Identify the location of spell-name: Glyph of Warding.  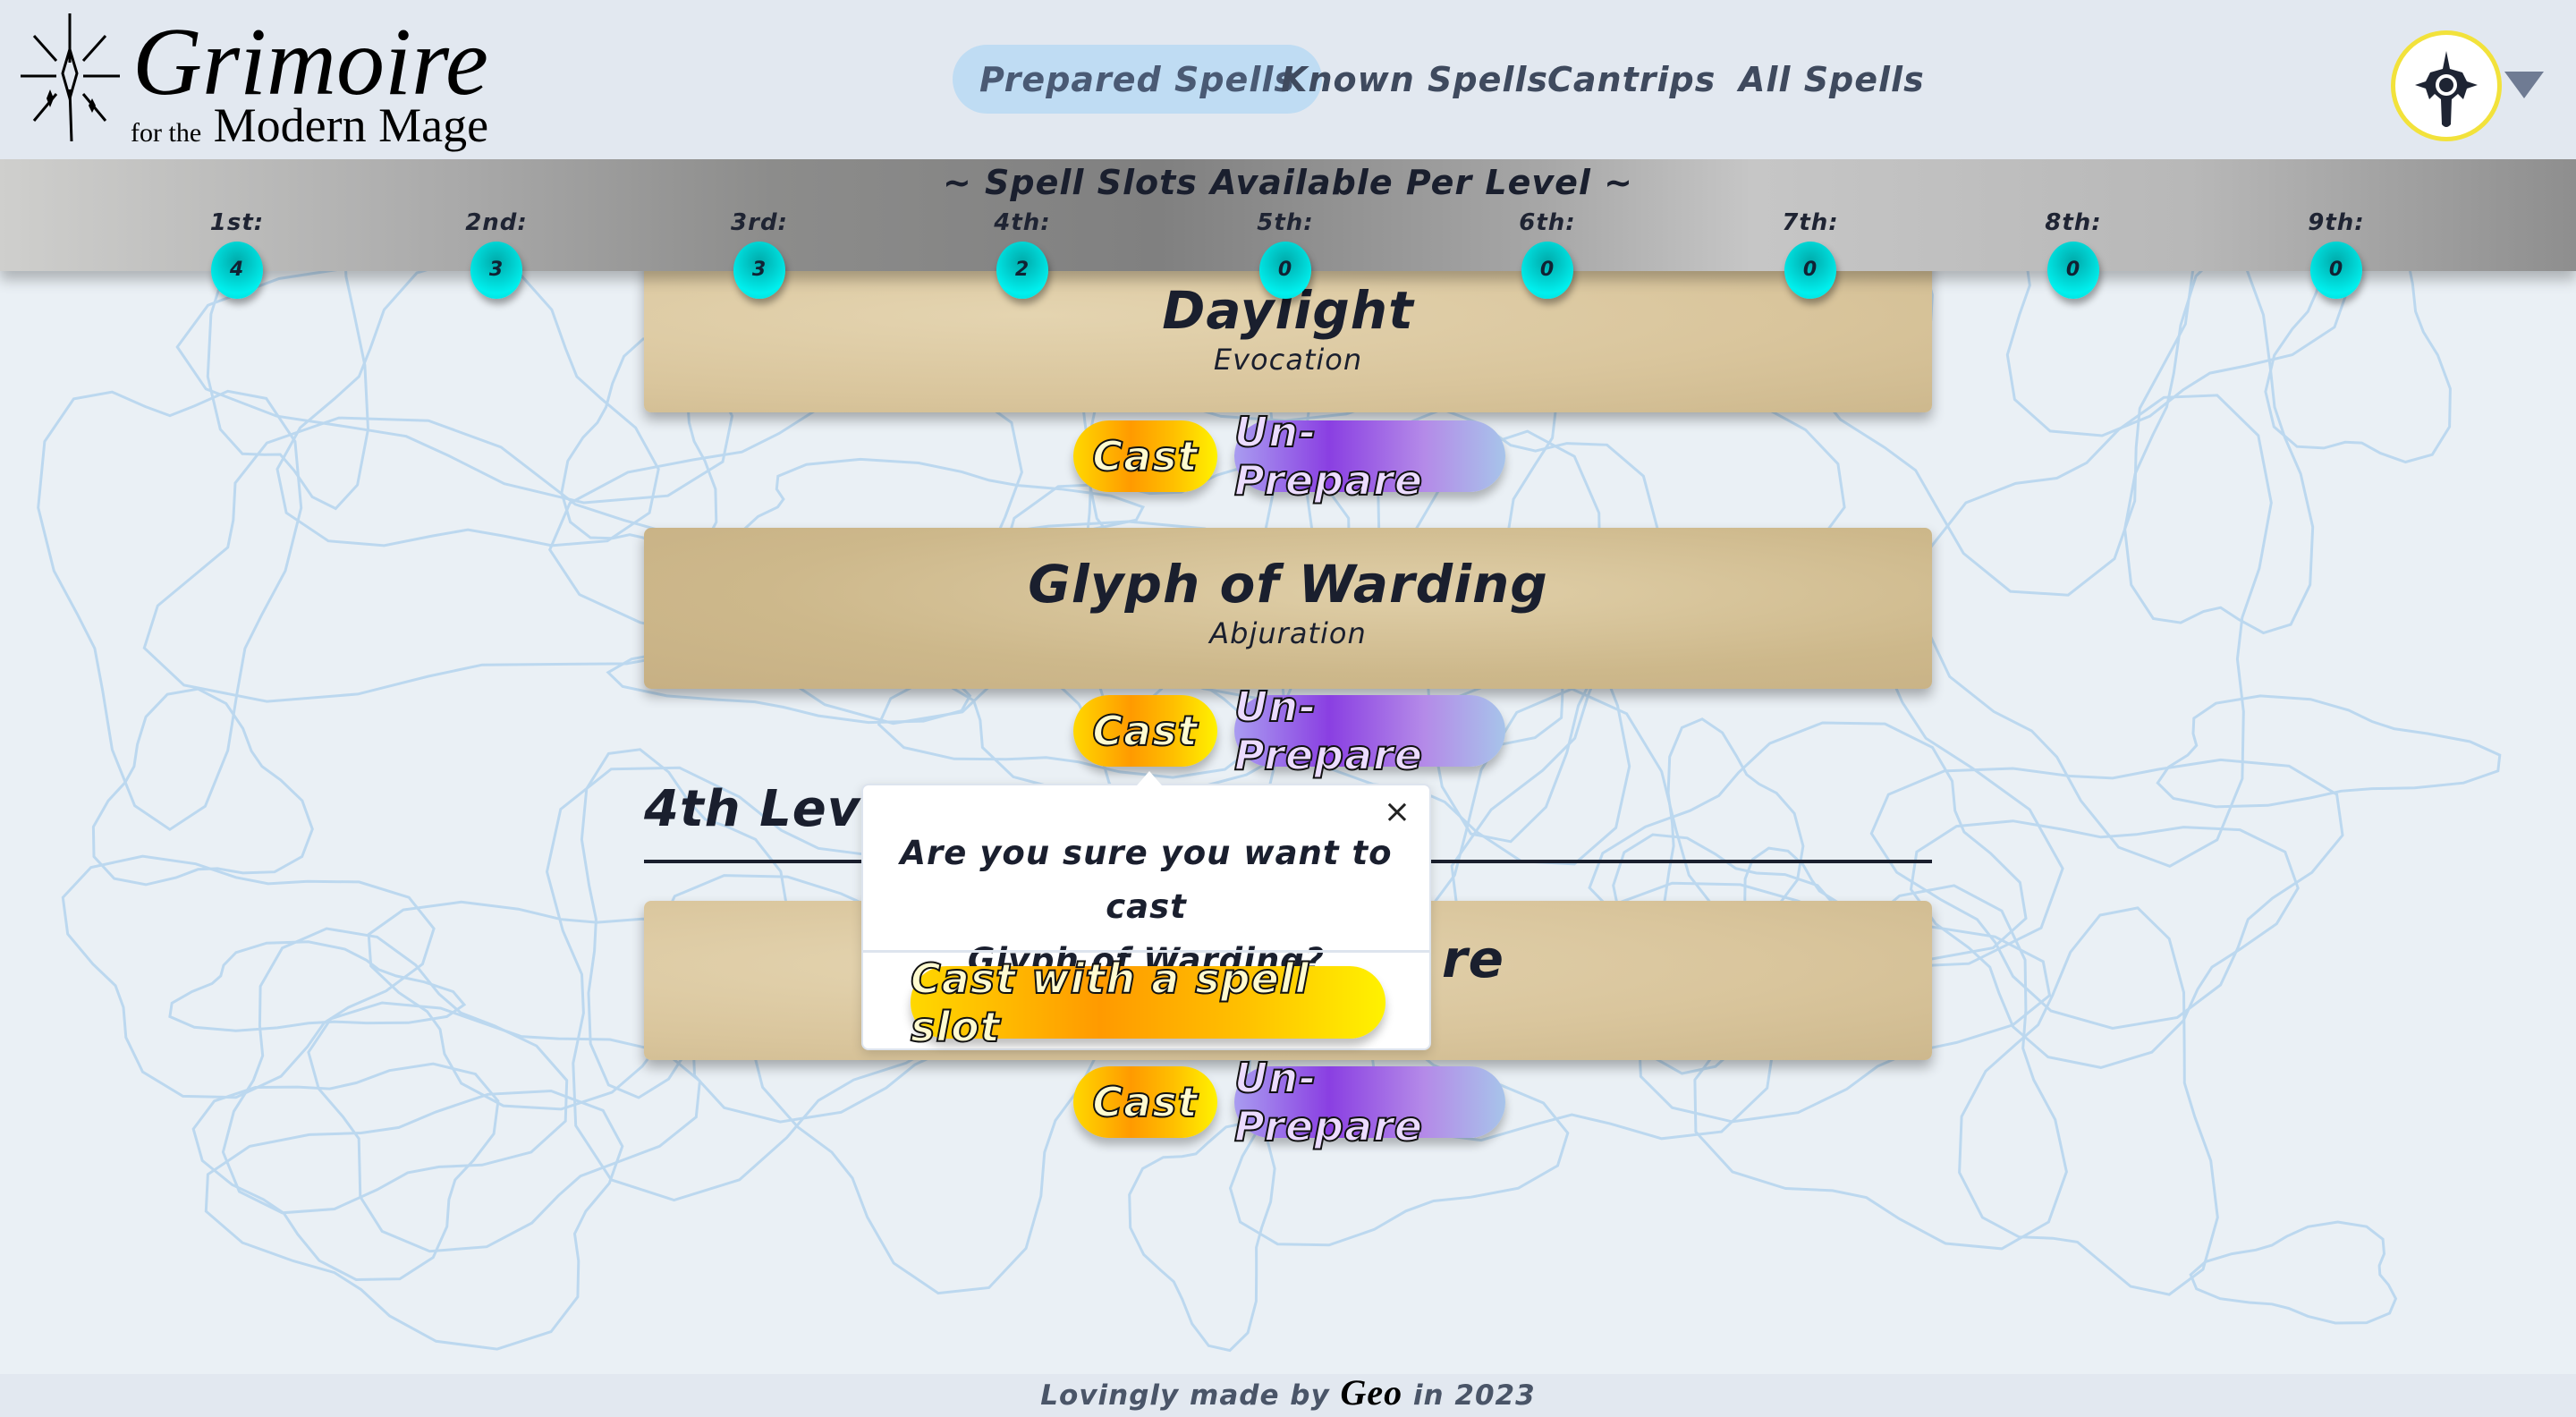
(1288, 585).